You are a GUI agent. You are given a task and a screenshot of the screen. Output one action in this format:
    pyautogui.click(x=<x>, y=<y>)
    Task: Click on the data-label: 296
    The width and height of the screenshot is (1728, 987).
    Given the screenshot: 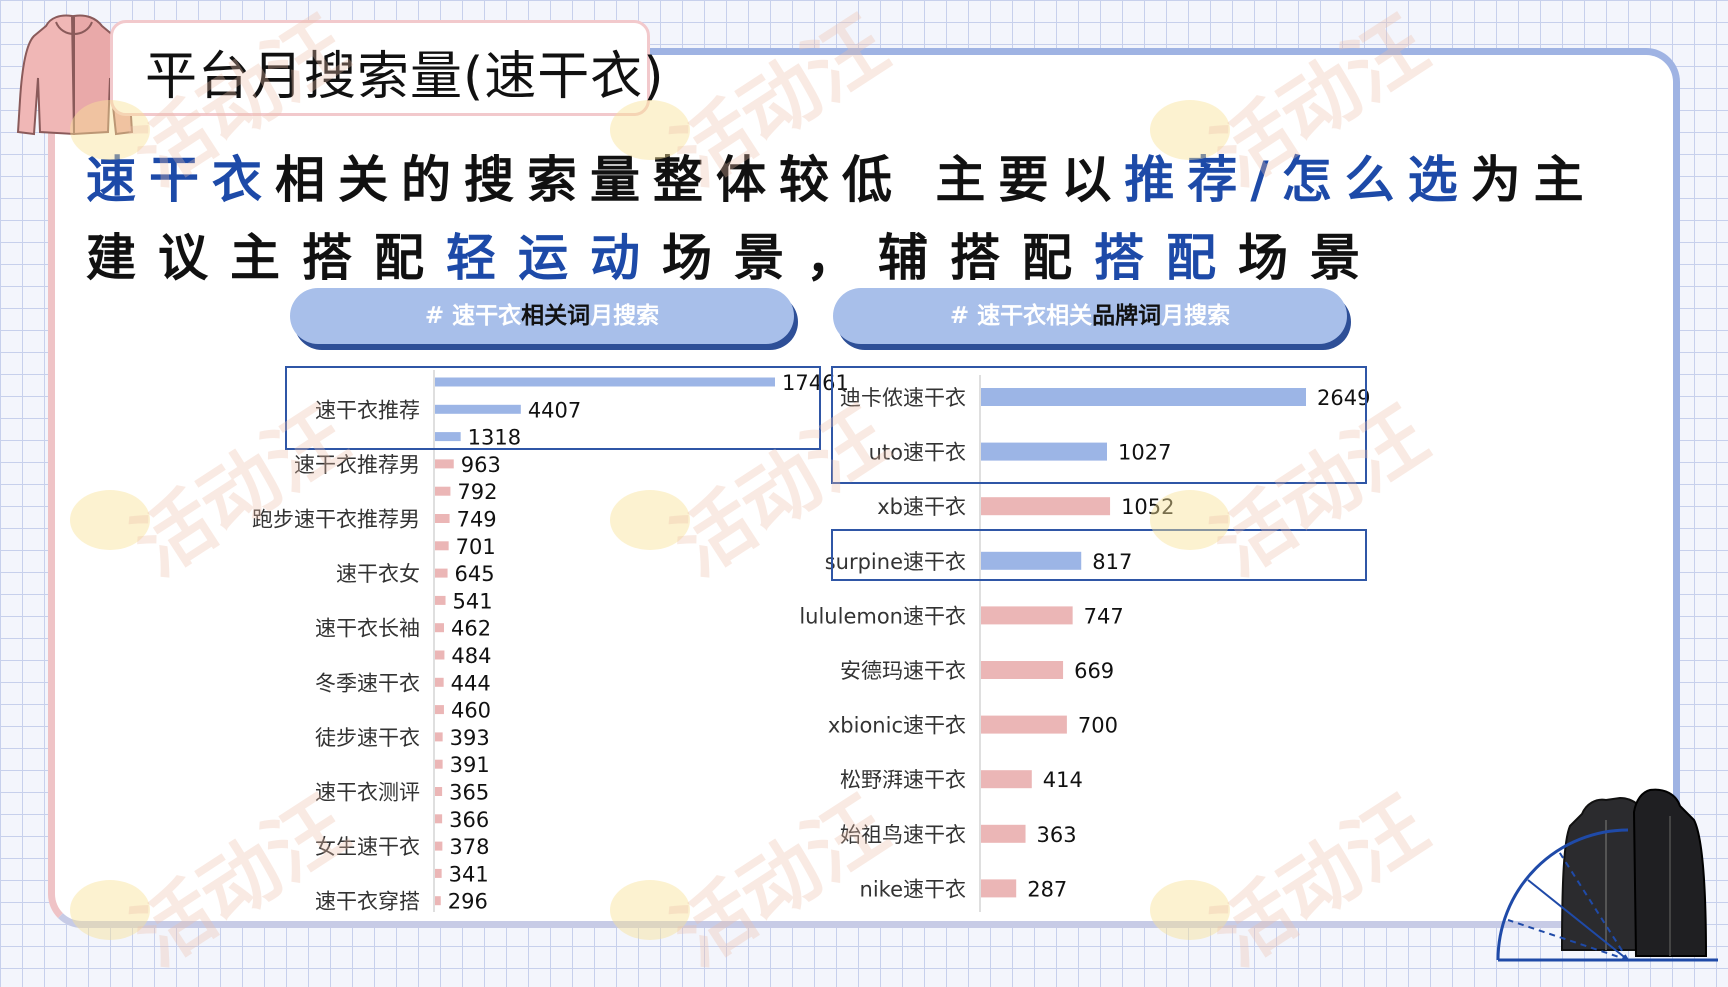 What is the action you would take?
    pyautogui.click(x=468, y=902)
    